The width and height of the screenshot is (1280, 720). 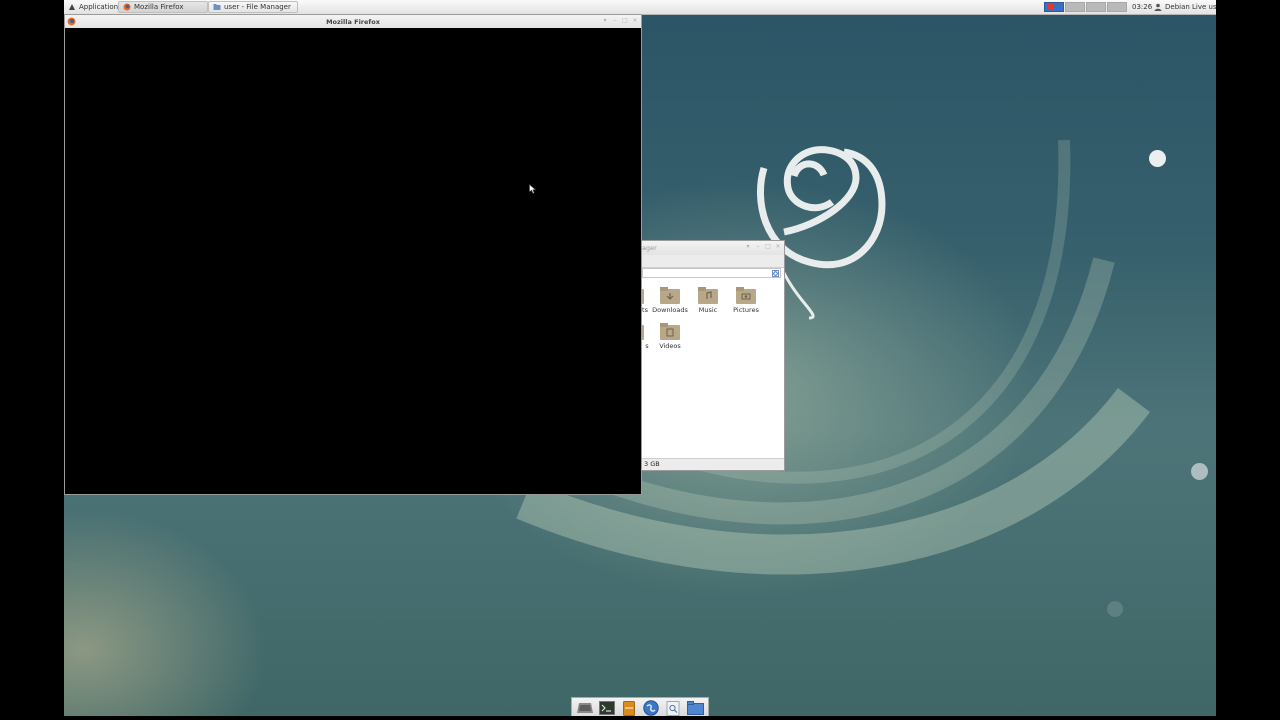 What do you see at coordinates (100, 7) in the screenshot?
I see `applications-label: Applications` at bounding box center [100, 7].